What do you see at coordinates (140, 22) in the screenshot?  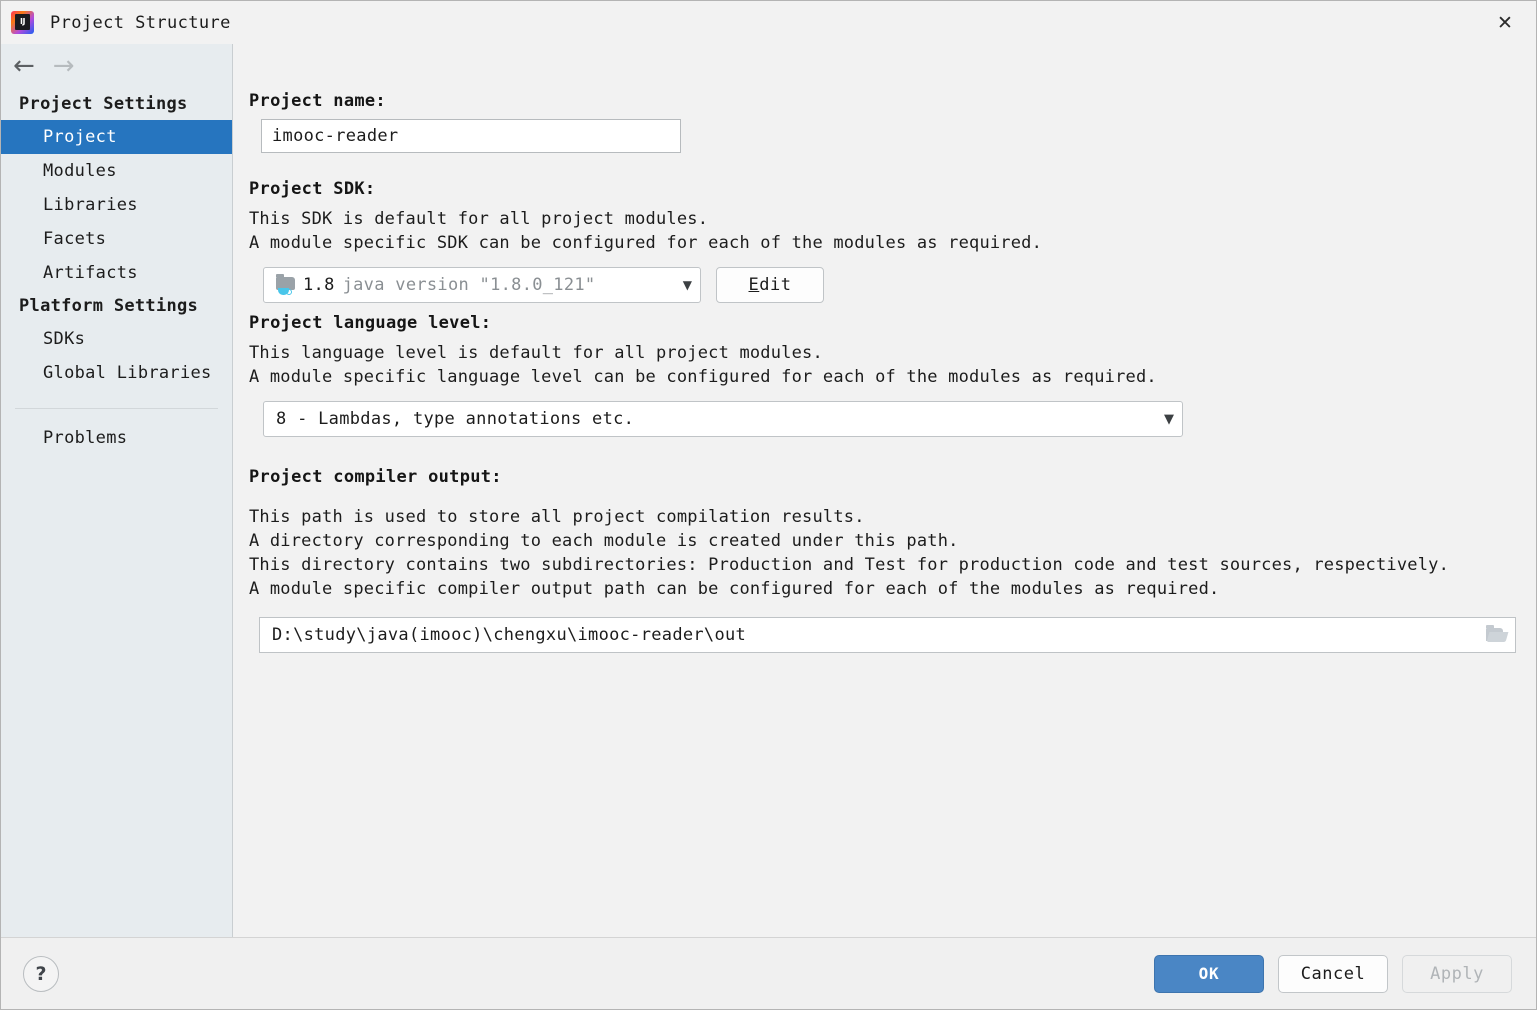 I see `window-title: Project Structure` at bounding box center [140, 22].